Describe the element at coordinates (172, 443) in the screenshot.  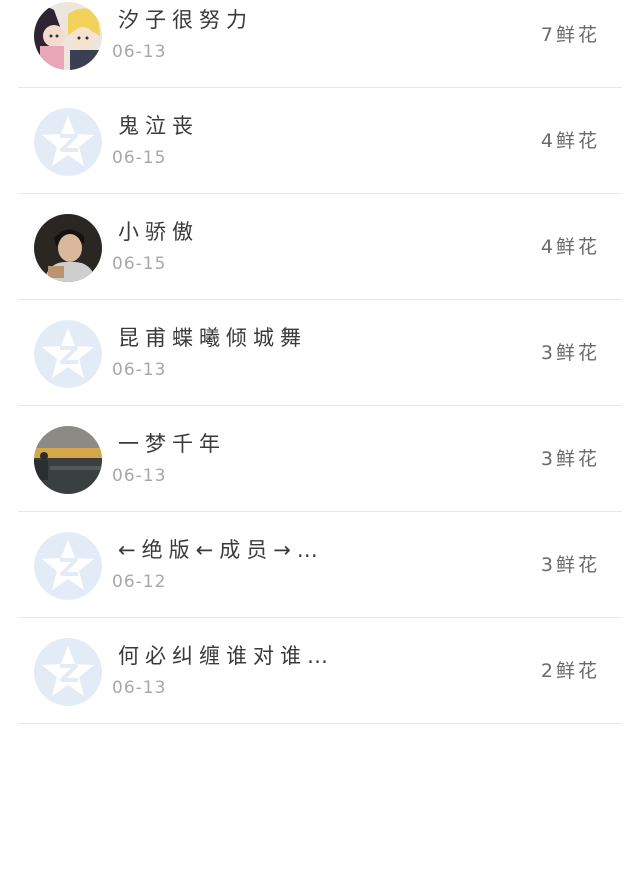
I see `user-name: 一梦千年` at that location.